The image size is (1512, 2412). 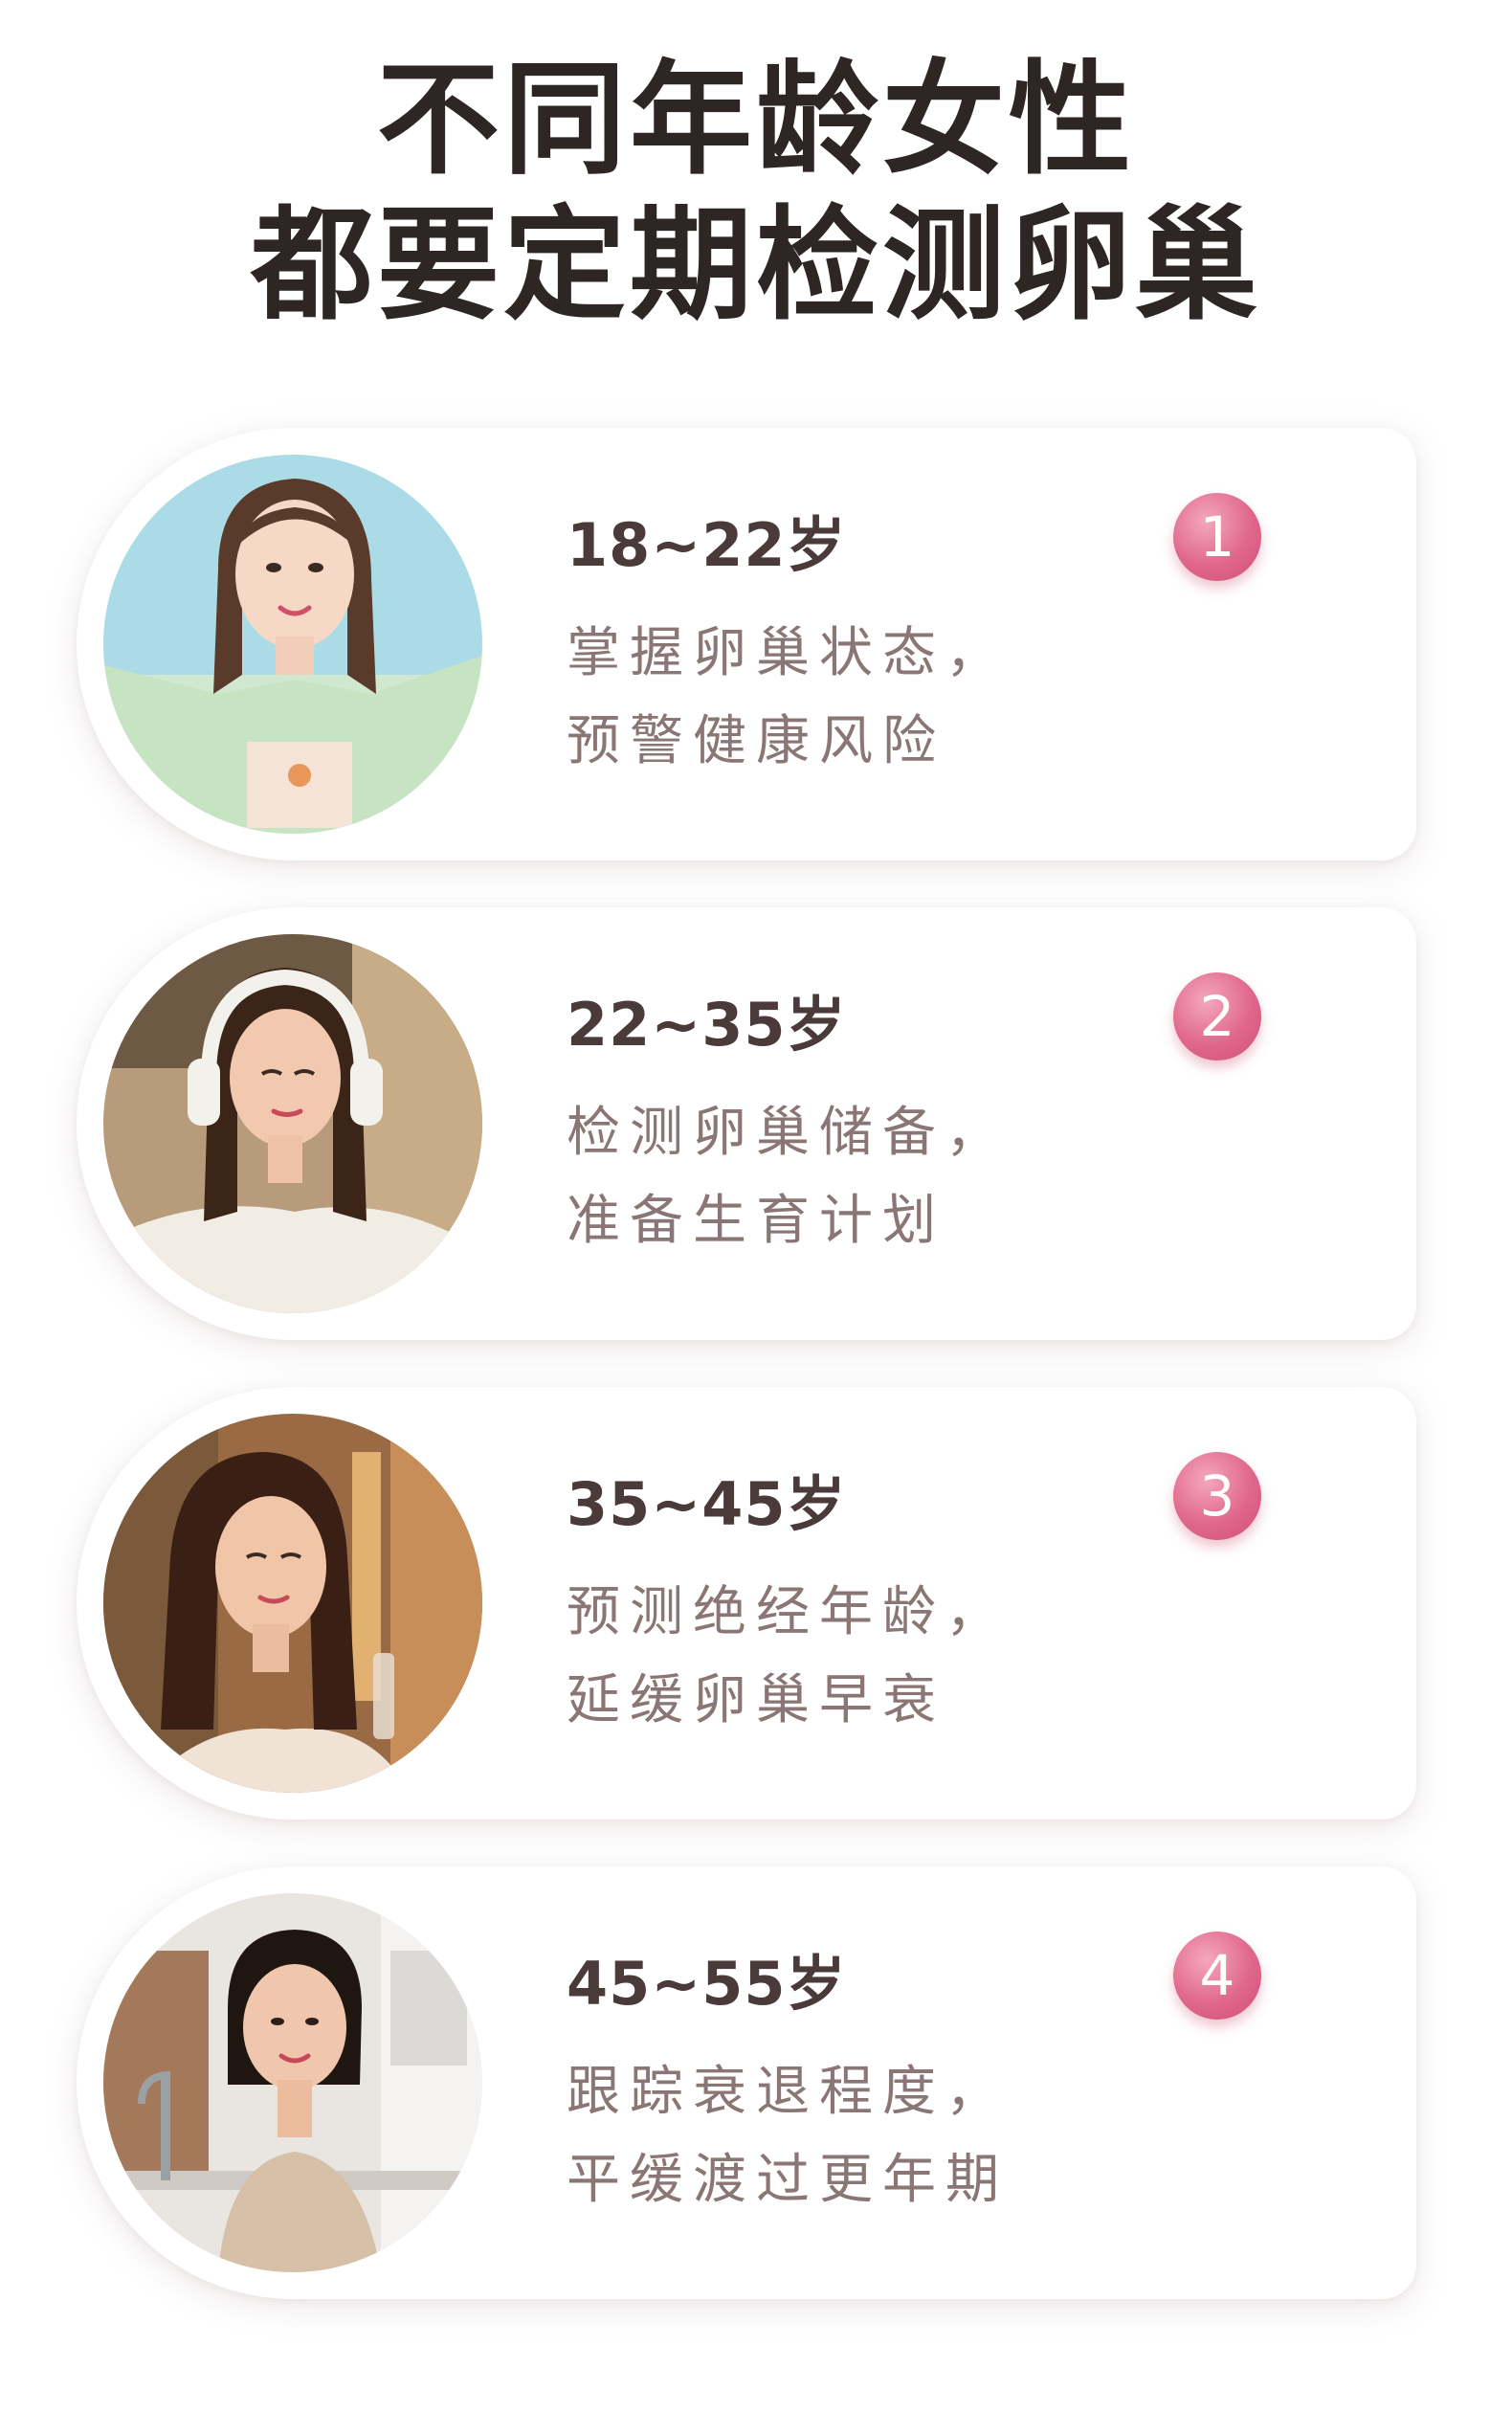 I want to click on description-line-1: 跟踪衰退程度，, so click(x=788, y=2092).